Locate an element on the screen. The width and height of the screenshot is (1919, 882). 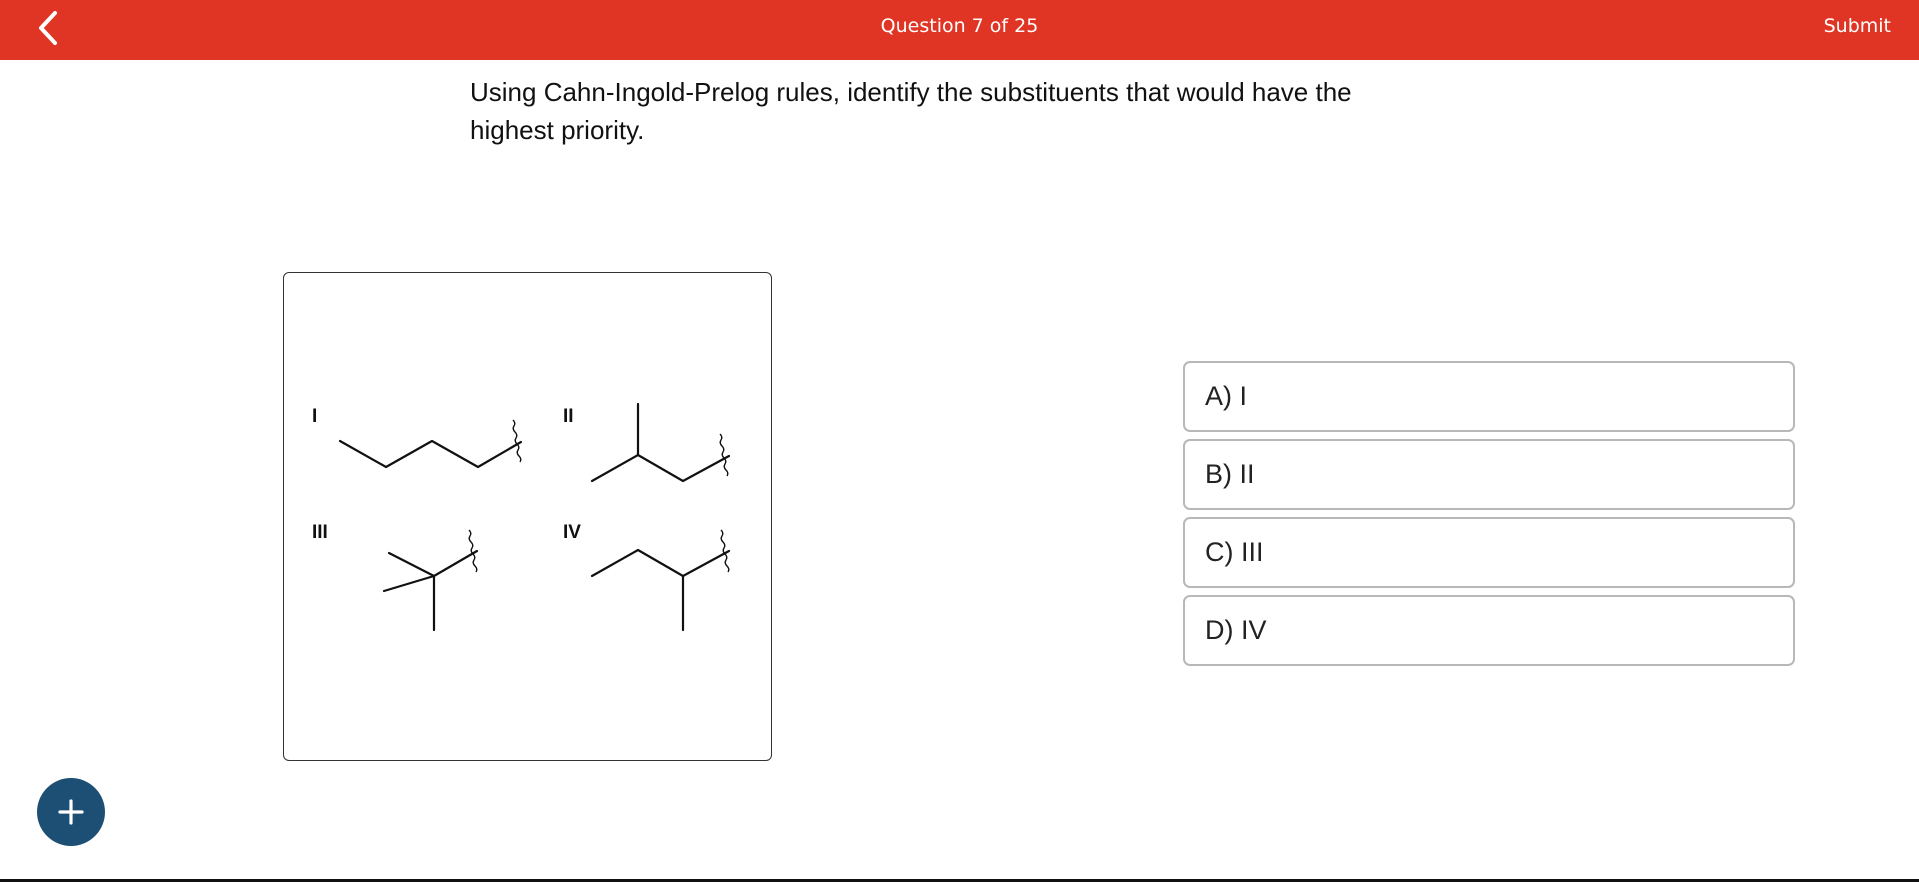
chevron-left-icon is located at coordinates (48, 28).